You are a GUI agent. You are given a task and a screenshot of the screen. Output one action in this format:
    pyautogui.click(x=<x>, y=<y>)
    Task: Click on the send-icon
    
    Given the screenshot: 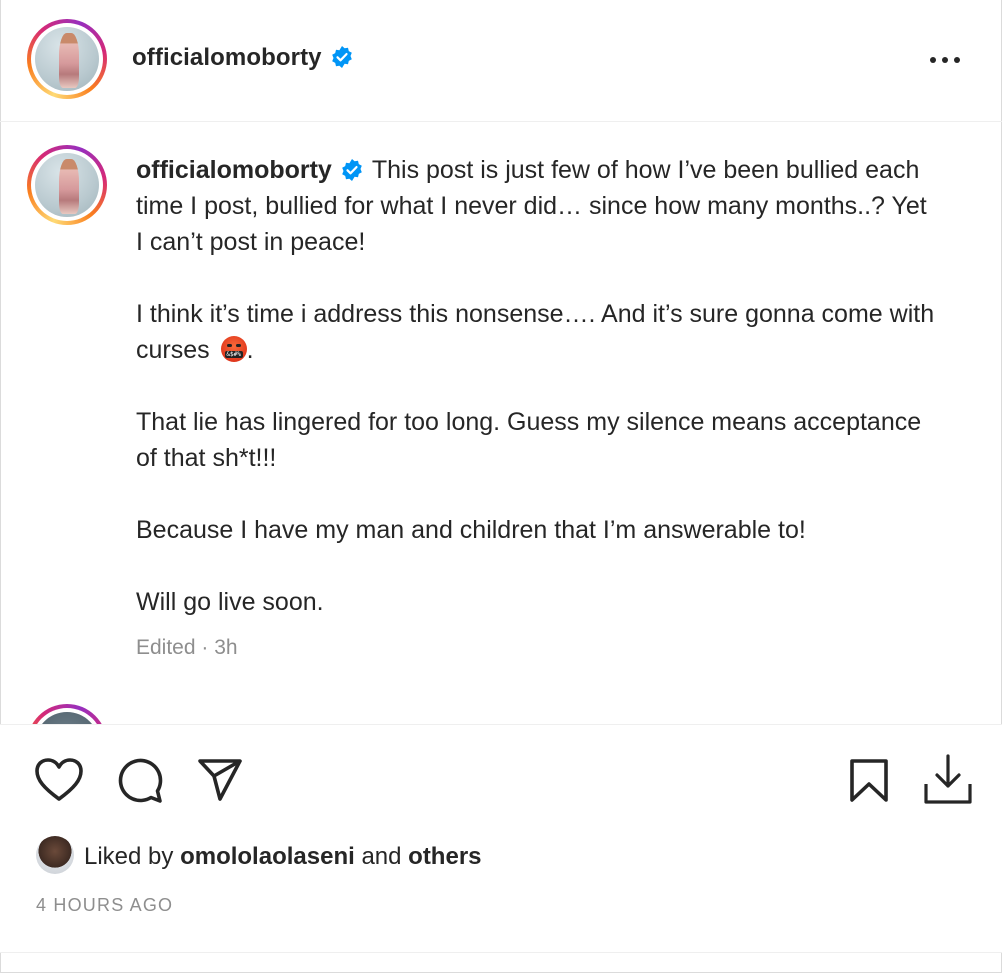 What is the action you would take?
    pyautogui.click(x=220, y=780)
    